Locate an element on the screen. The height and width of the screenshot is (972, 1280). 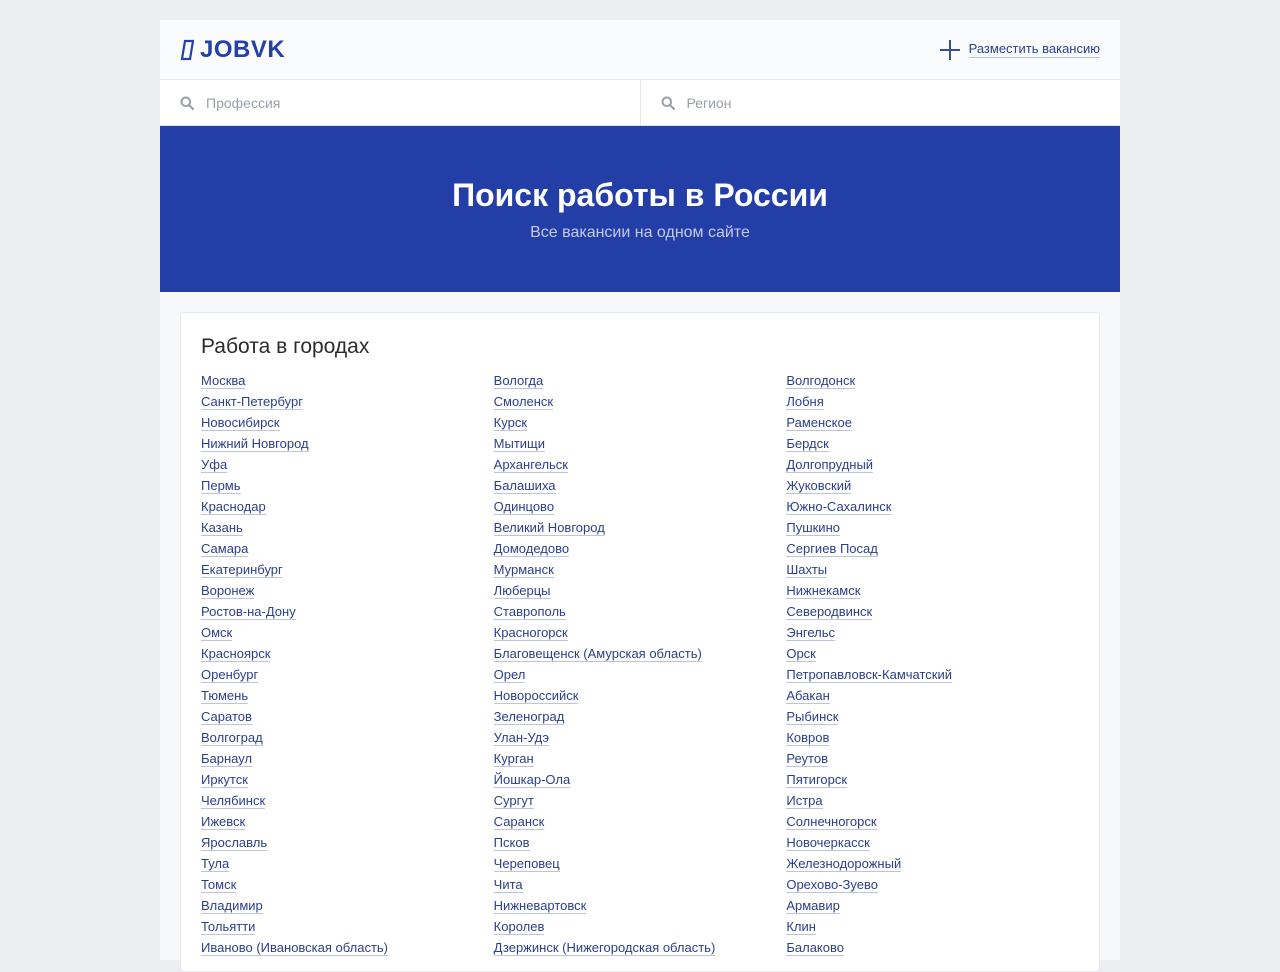
city-link: Новосибирск is located at coordinates (240, 423).